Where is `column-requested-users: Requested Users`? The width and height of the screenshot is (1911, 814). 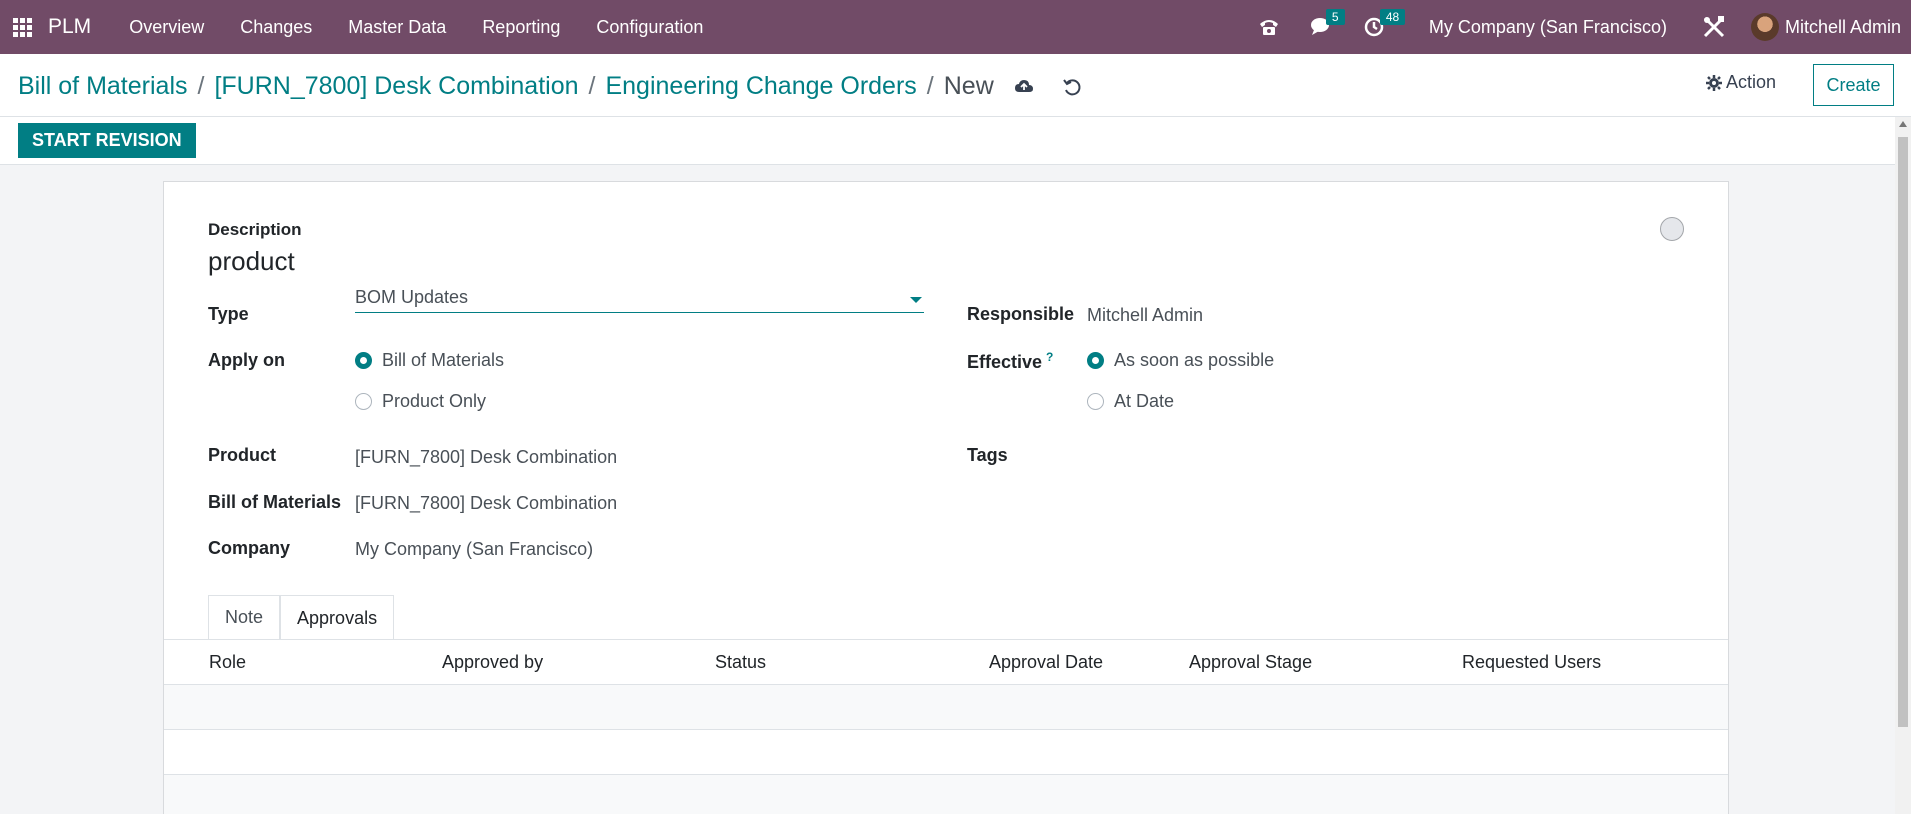 column-requested-users: Requested Users is located at coordinates (1531, 662).